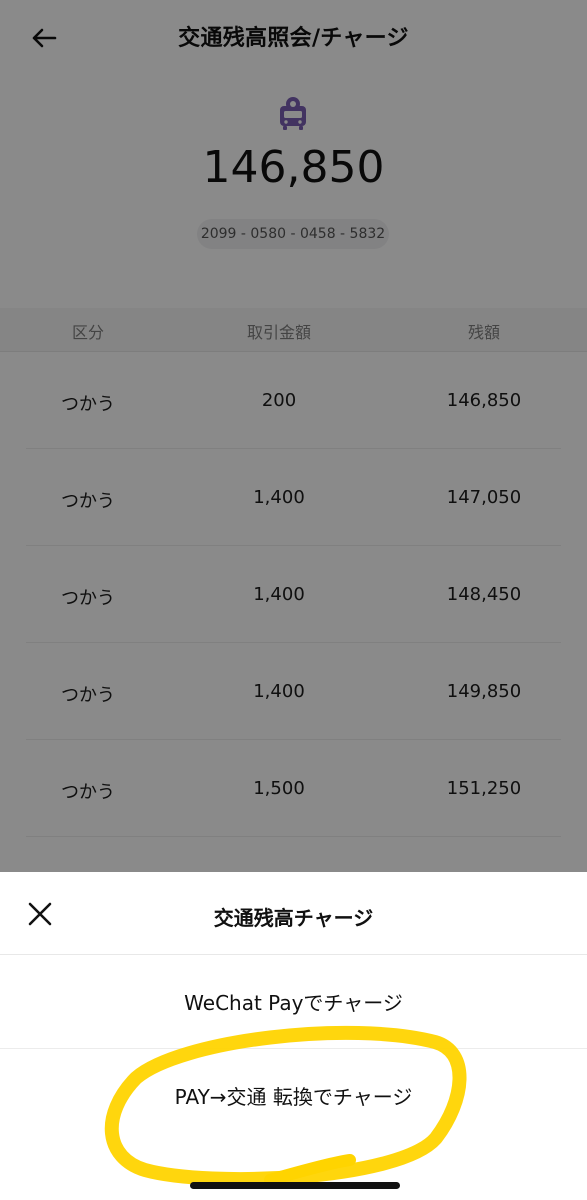  Describe the element at coordinates (293, 1095) in the screenshot. I see `pay-to-transit-charge-button: PAY→交通 転換でチャージ` at that location.